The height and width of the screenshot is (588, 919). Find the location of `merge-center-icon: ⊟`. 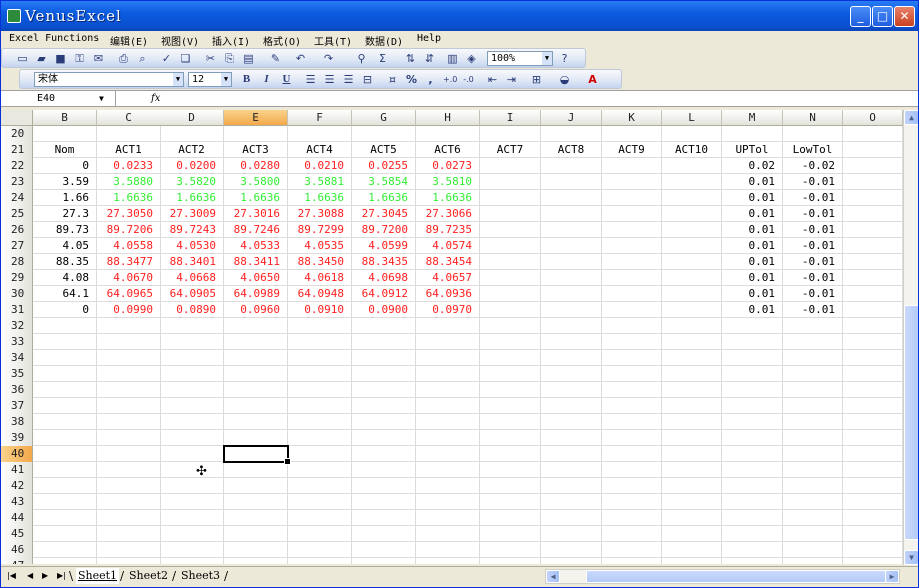

merge-center-icon: ⊟ is located at coordinates (367, 79).